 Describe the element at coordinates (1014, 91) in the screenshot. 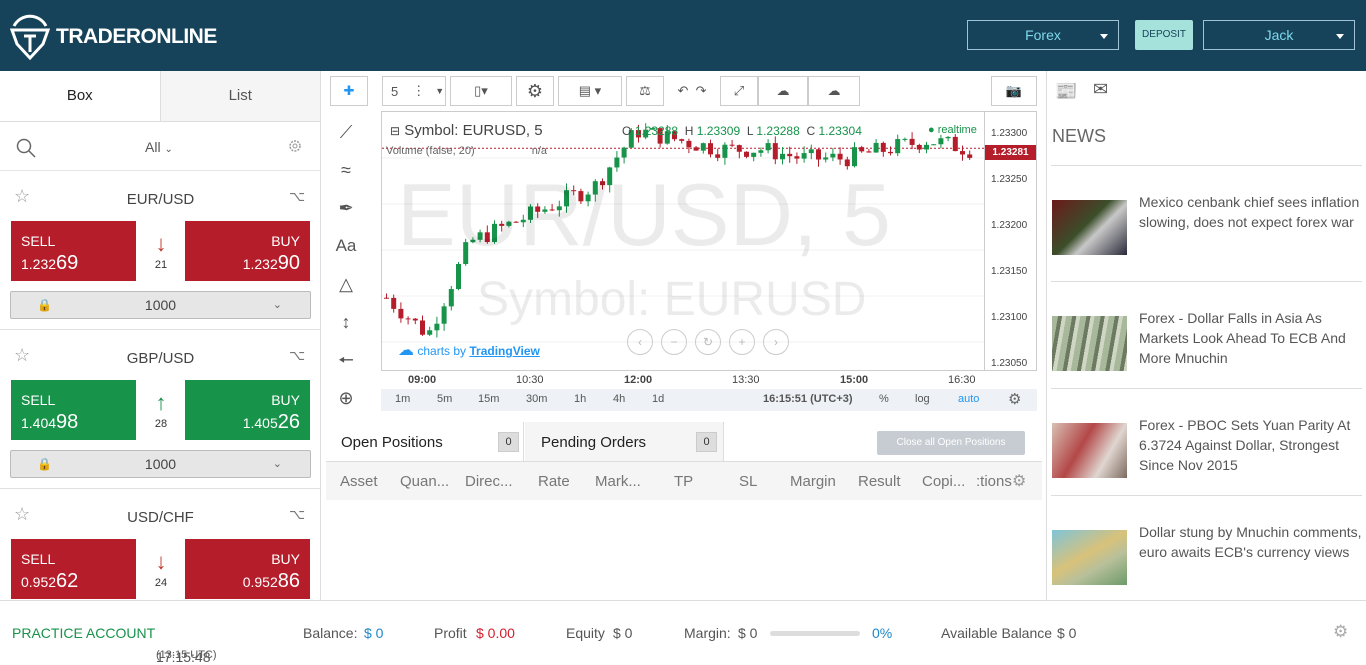

I see `screenshot-button: 📷` at that location.